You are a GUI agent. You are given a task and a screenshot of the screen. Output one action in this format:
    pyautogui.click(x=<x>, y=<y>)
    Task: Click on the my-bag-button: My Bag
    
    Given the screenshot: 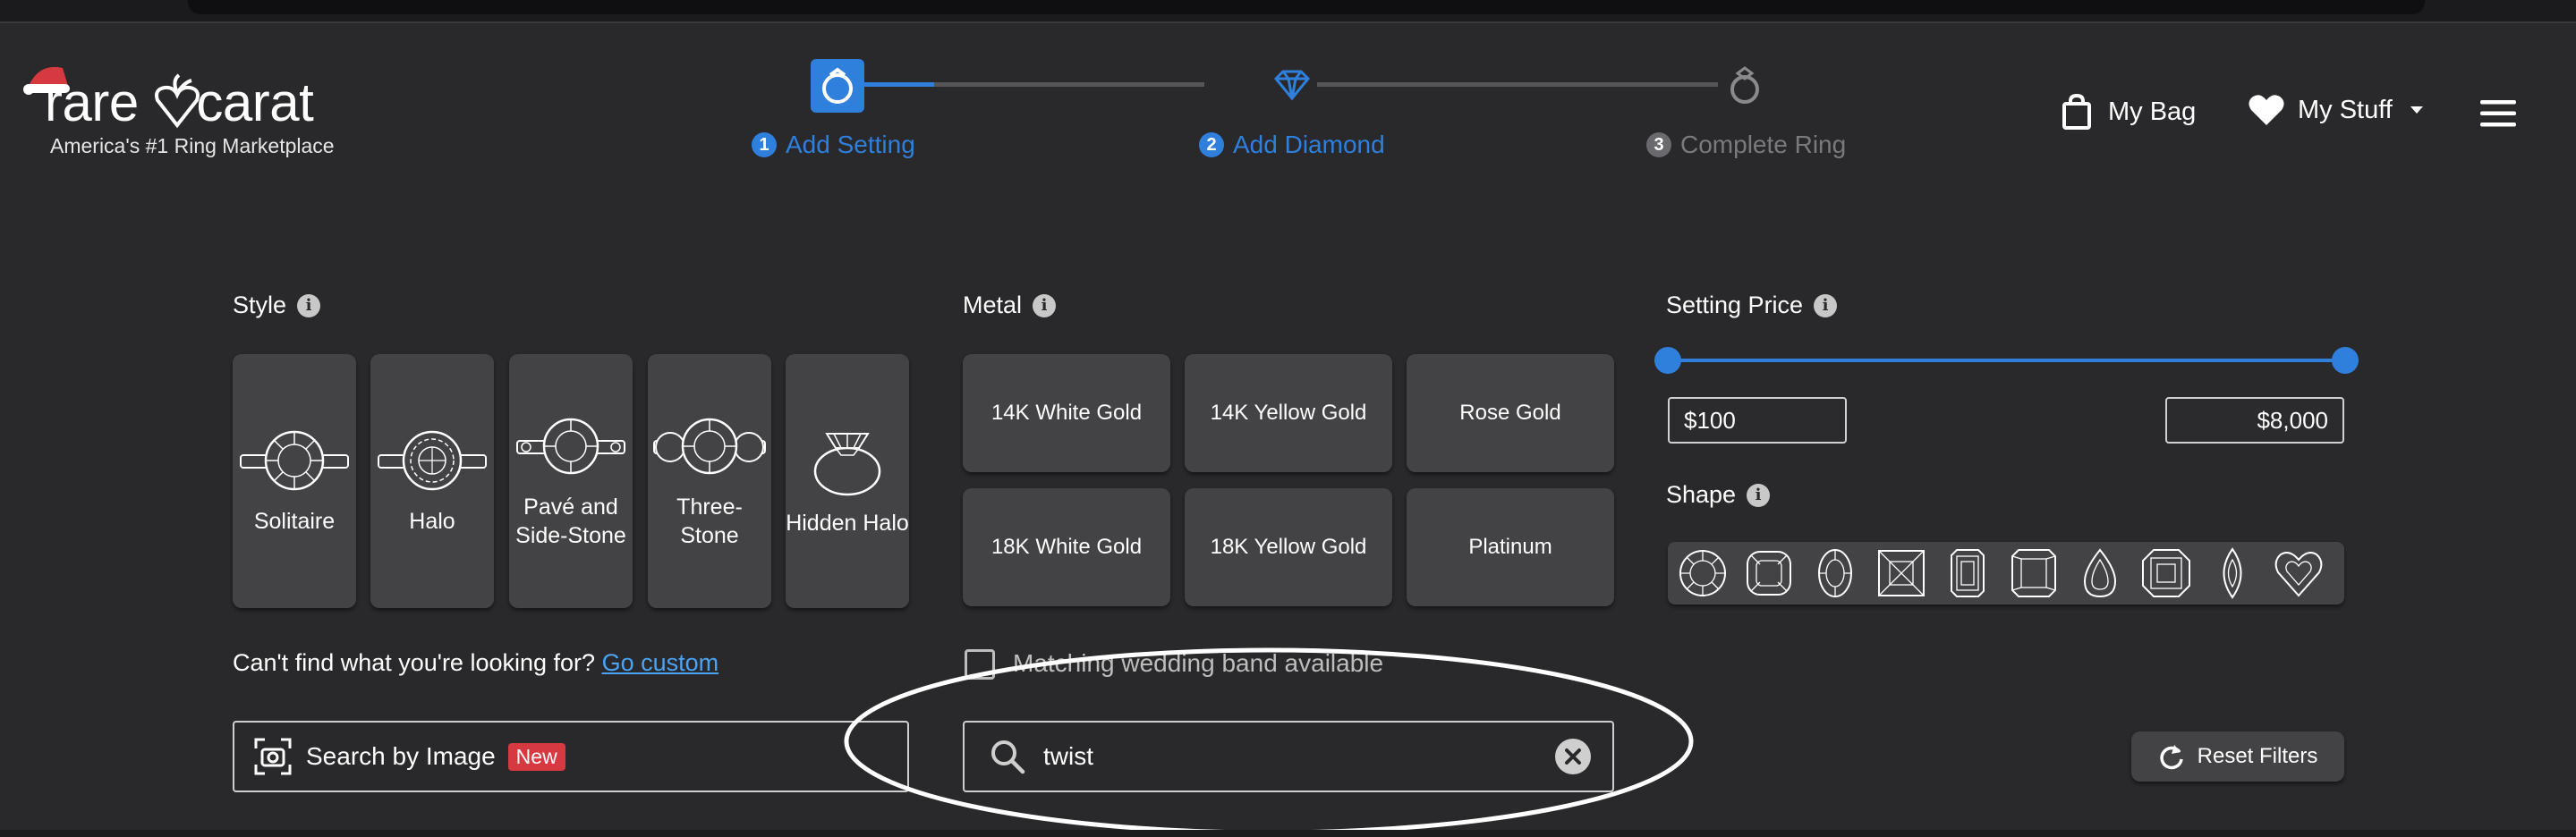 What is the action you would take?
    pyautogui.click(x=2129, y=112)
    